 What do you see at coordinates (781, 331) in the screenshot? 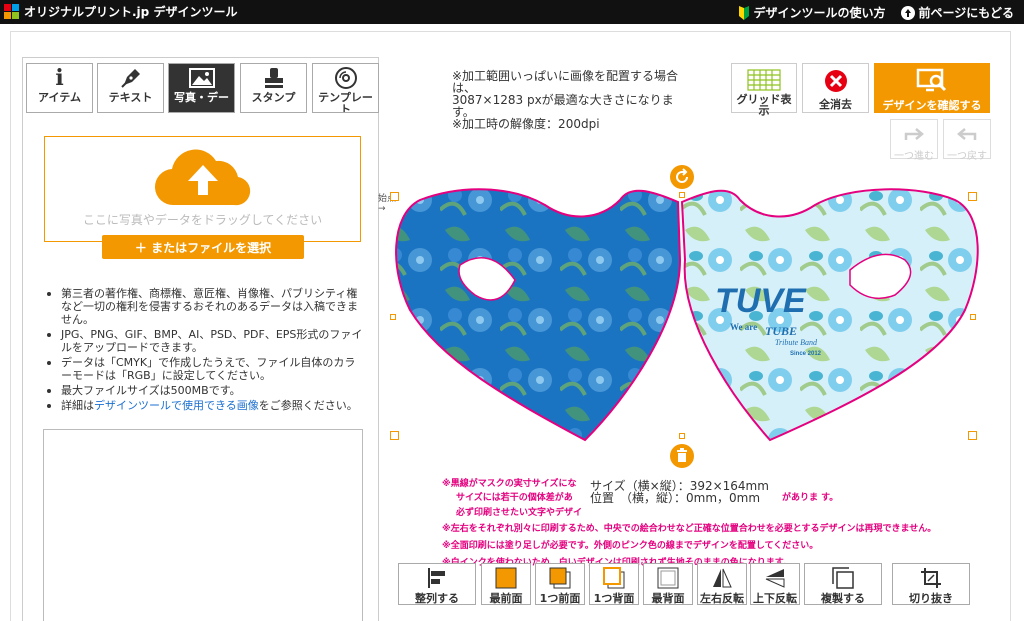
I see `svg-text: TUBE` at bounding box center [781, 331].